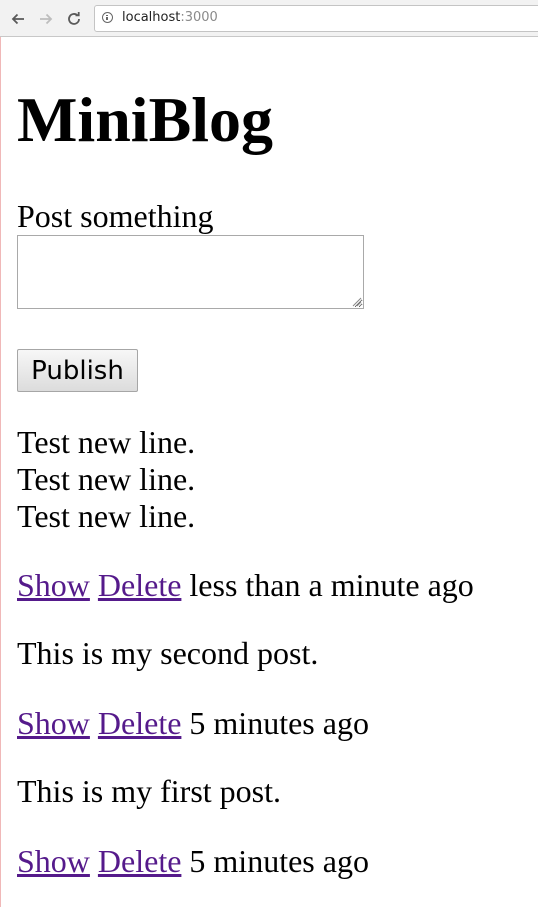 The image size is (538, 907). I want to click on browser-toolbar: localhost:3000, so click(269, 18).